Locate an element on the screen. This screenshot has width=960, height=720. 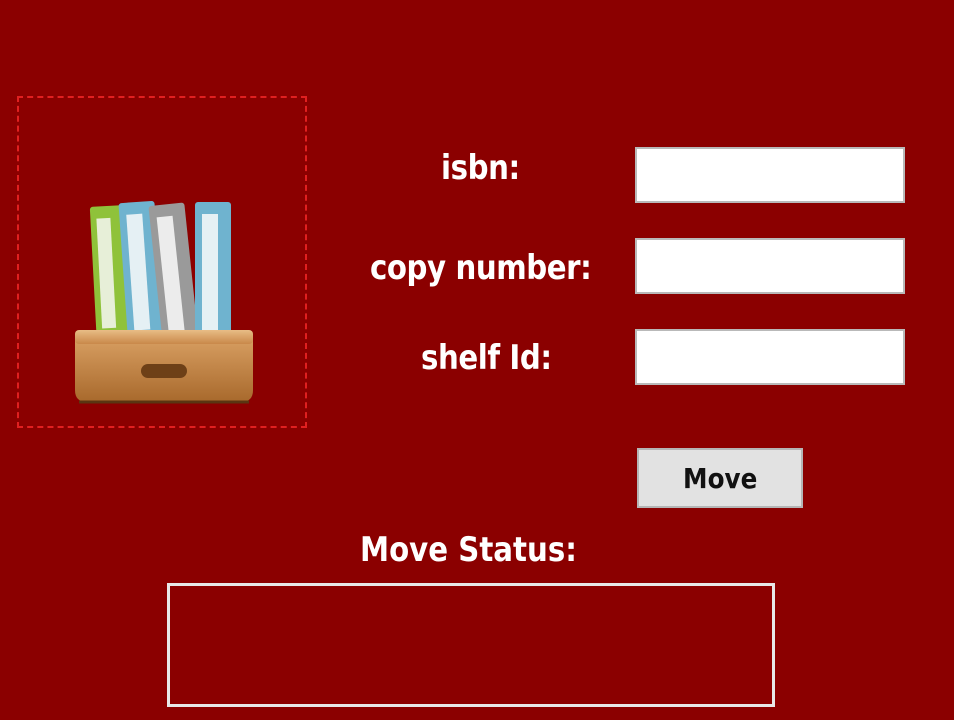
move-status-output is located at coordinates (471, 645).